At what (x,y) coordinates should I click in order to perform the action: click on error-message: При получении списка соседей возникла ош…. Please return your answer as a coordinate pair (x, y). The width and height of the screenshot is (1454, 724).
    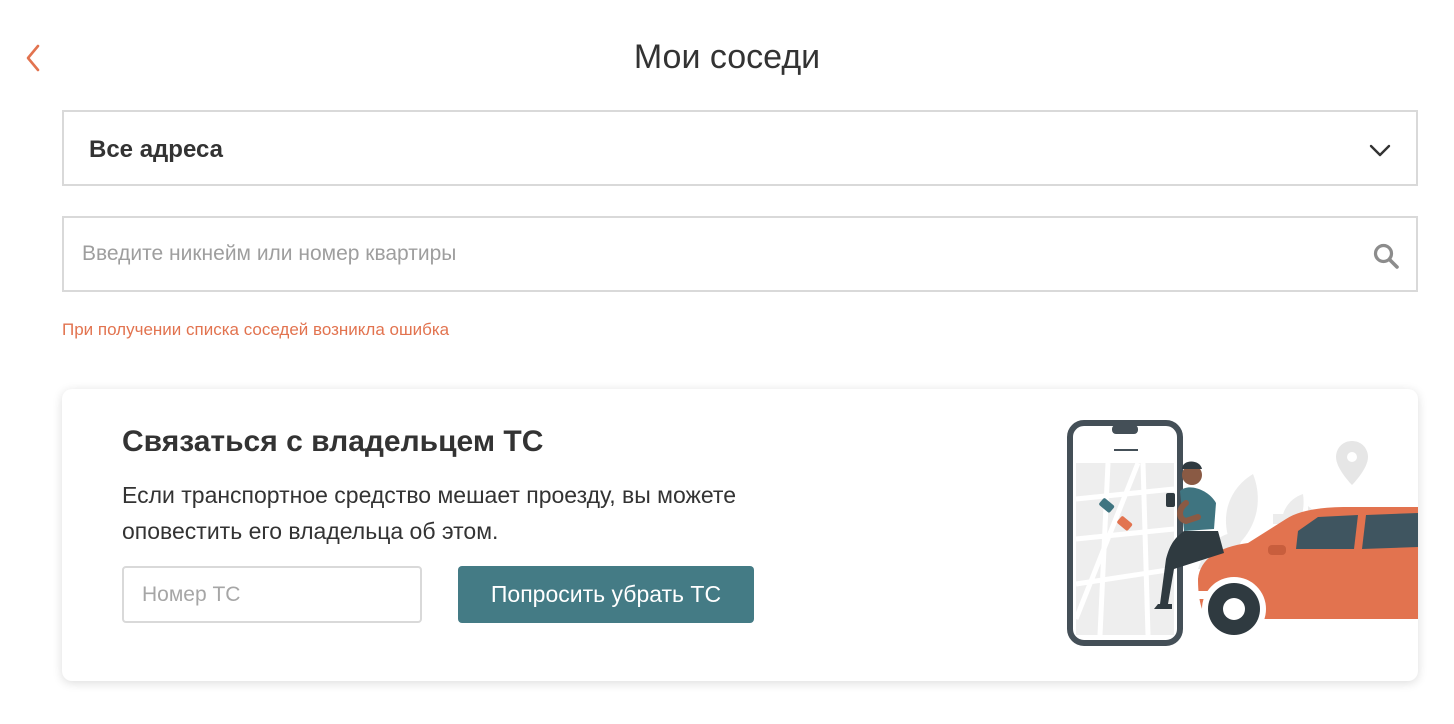
    Looking at the image, I should click on (256, 329).